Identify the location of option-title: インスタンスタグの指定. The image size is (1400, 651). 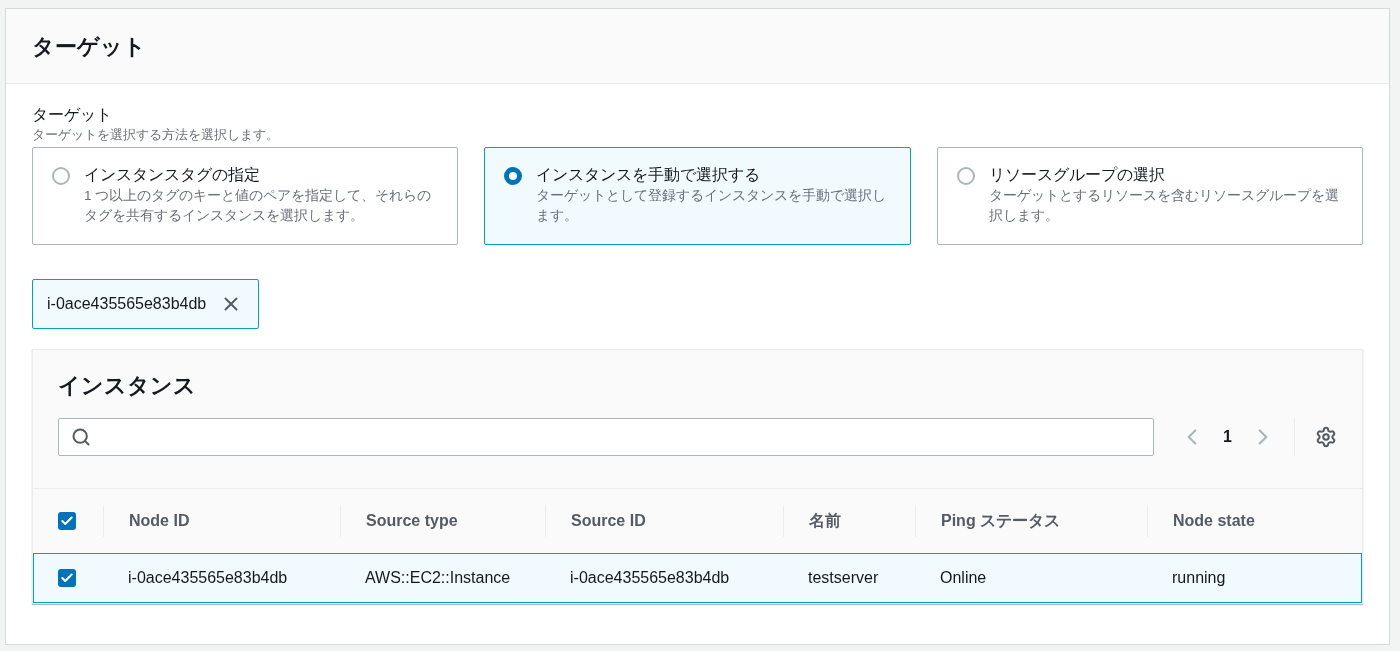
(172, 175).